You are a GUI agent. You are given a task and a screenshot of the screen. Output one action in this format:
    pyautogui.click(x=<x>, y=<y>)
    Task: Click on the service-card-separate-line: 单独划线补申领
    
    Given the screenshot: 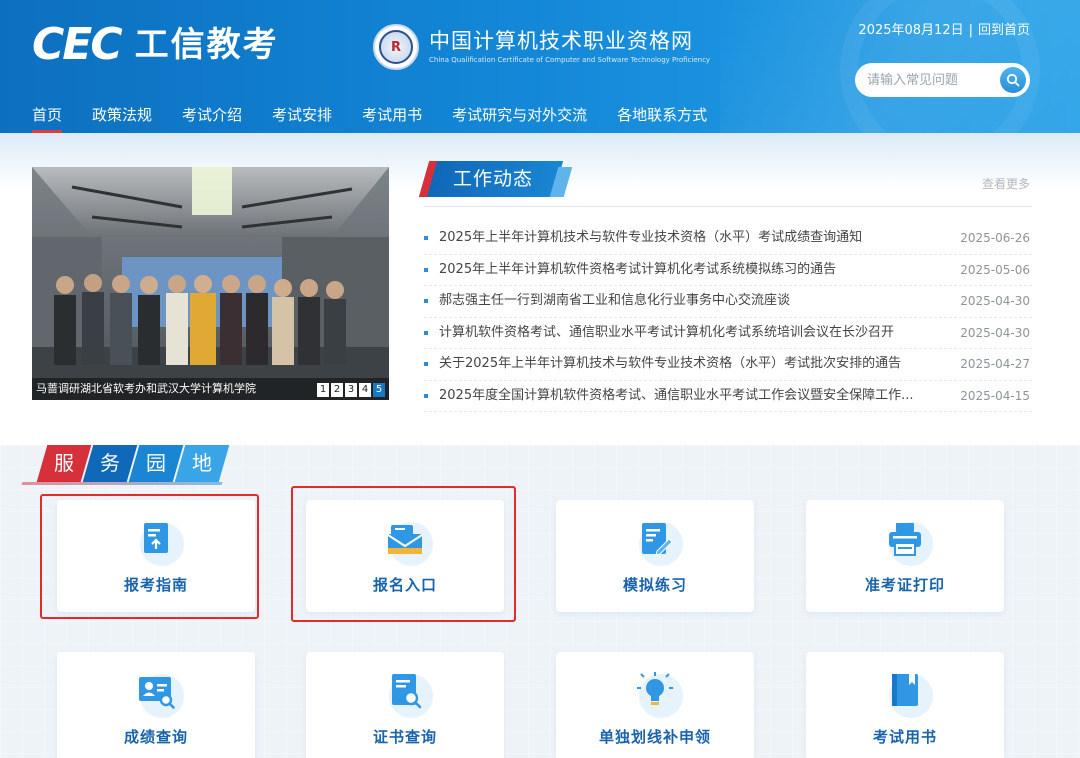 What is the action you would take?
    pyautogui.click(x=655, y=705)
    